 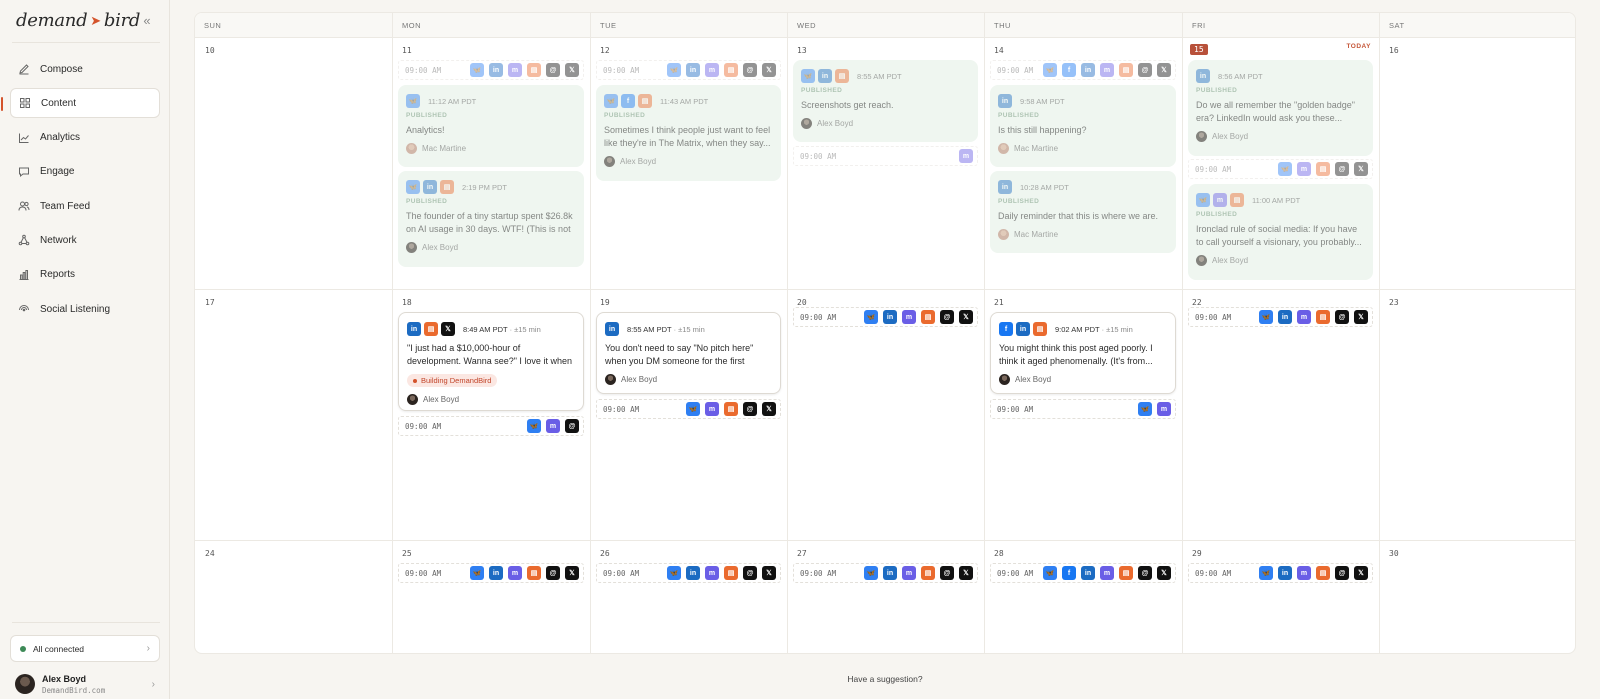 What do you see at coordinates (1477, 163) in the screenshot?
I see `day-cell-16: 16` at bounding box center [1477, 163].